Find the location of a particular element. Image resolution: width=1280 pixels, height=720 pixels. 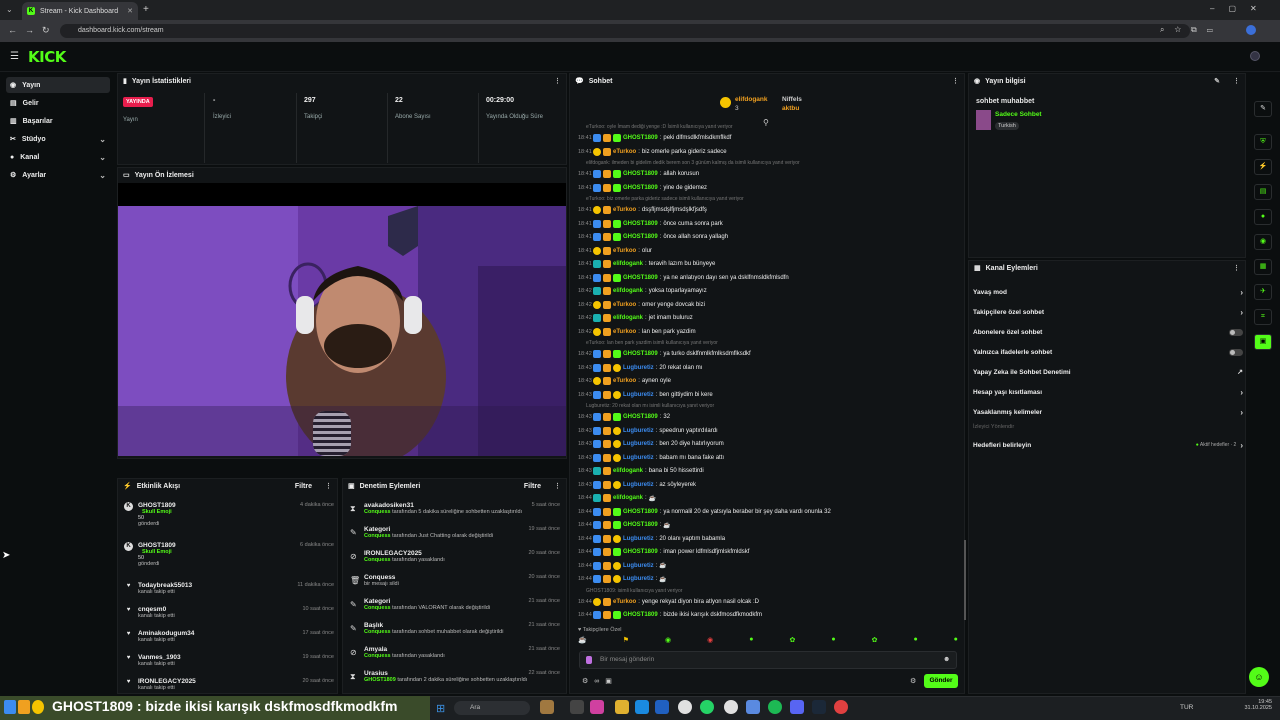

toggle-switch is located at coordinates (1236, 352).